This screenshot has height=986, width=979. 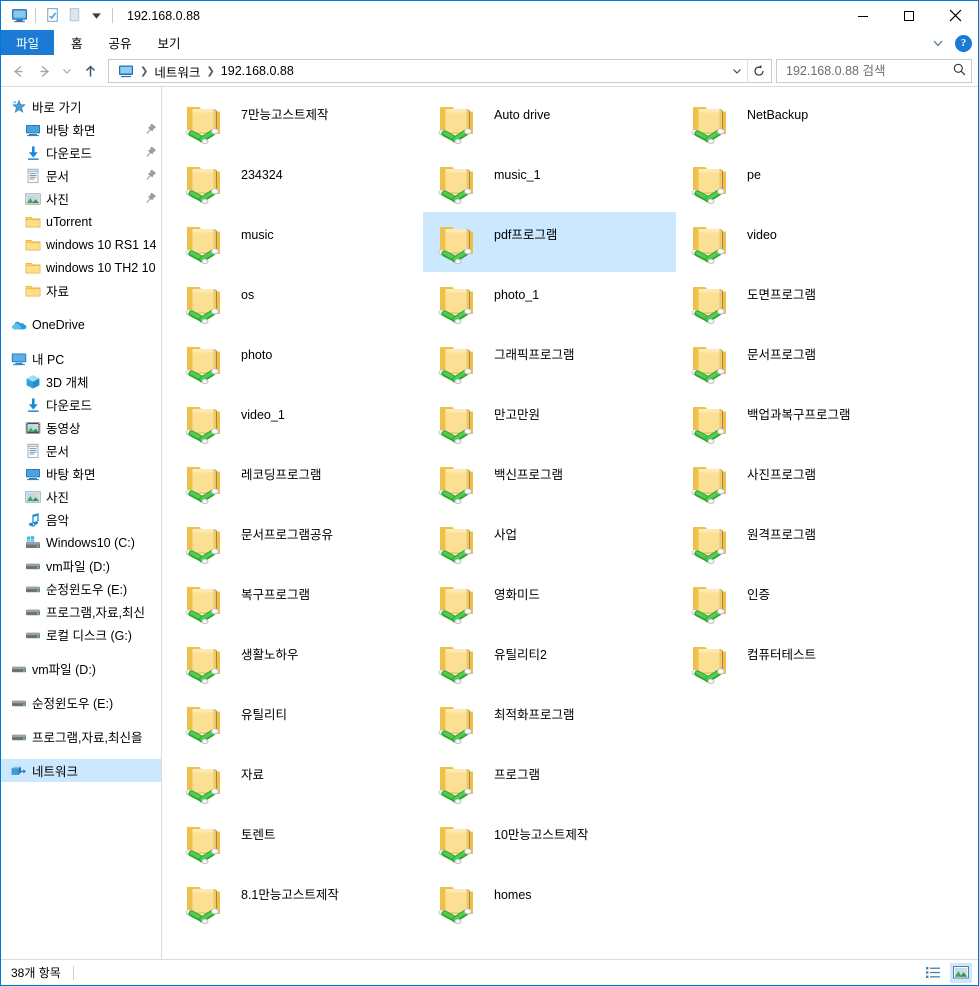 I want to click on file-item: pe, so click(x=802, y=182).